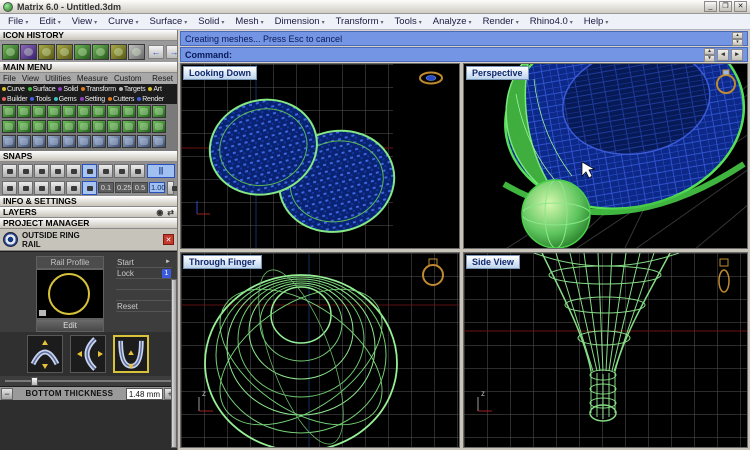 The image size is (750, 450). I want to click on info-settings-header: INFO & SETTINGS, so click(88, 201).